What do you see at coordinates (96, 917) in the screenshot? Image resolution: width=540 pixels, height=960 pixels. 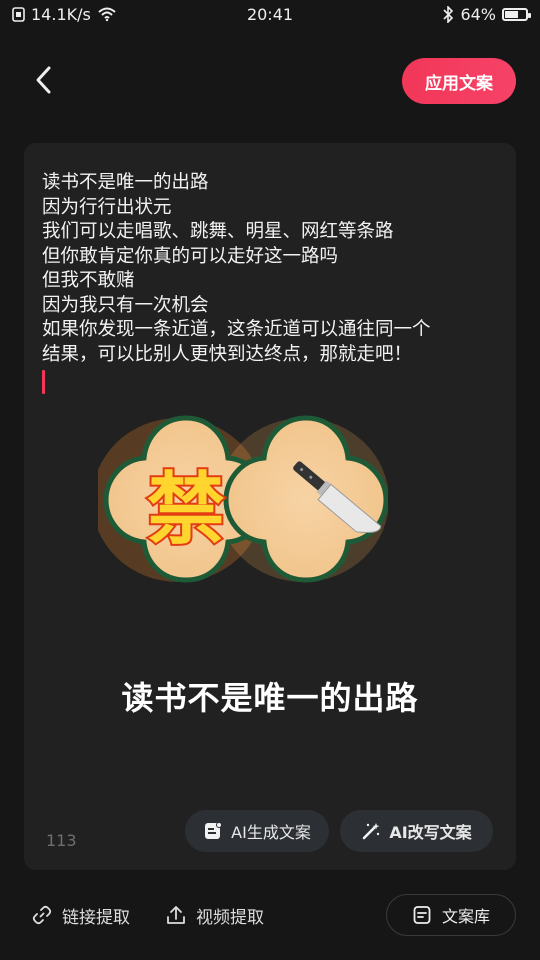 I see `link-extract-label: 链接提取` at bounding box center [96, 917].